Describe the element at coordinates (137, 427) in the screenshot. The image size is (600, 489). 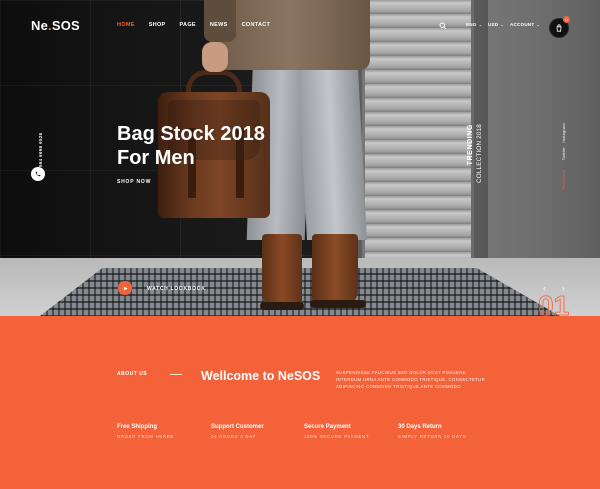
I see `feature-title: Free Shipping` at that location.